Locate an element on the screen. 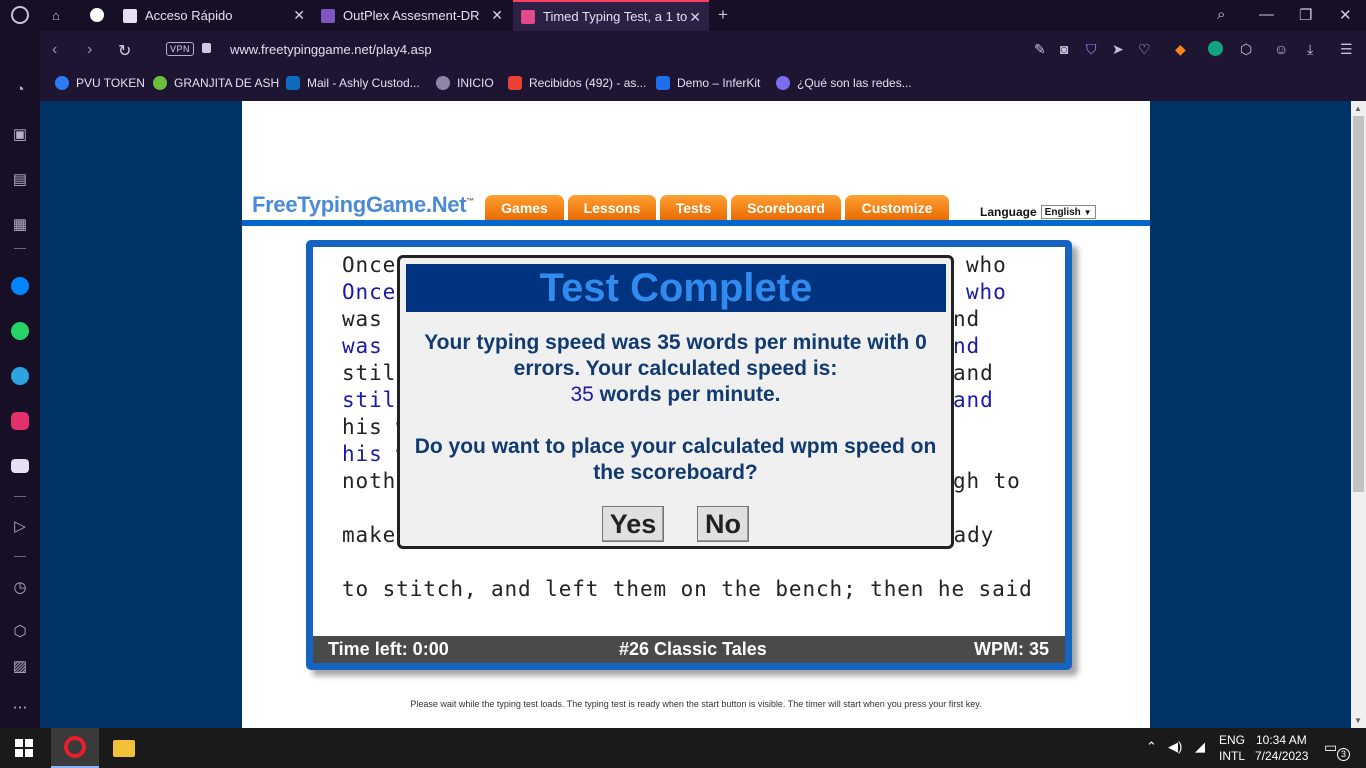 The width and height of the screenshot is (1366, 768). messenger-icon is located at coordinates (20, 286).